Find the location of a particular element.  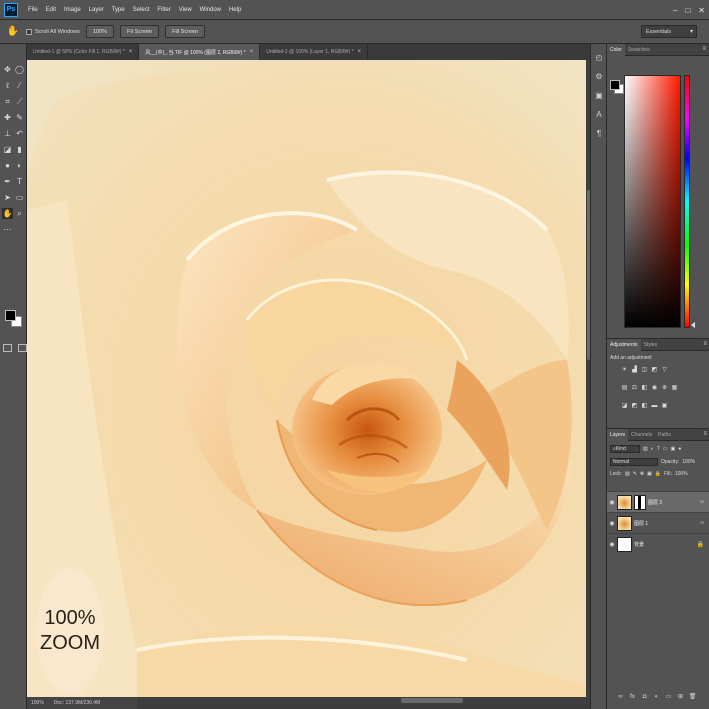

properties-icon: ⚙ is located at coordinates (599, 76).